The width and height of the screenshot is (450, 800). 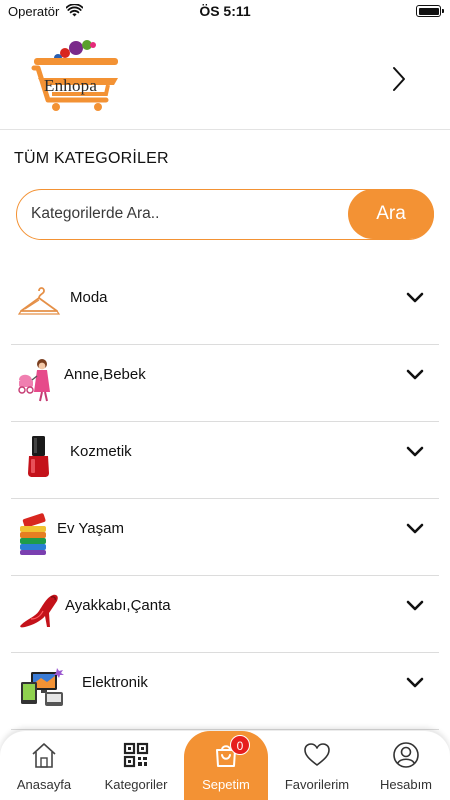 What do you see at coordinates (317, 754) in the screenshot?
I see `heart-icon` at bounding box center [317, 754].